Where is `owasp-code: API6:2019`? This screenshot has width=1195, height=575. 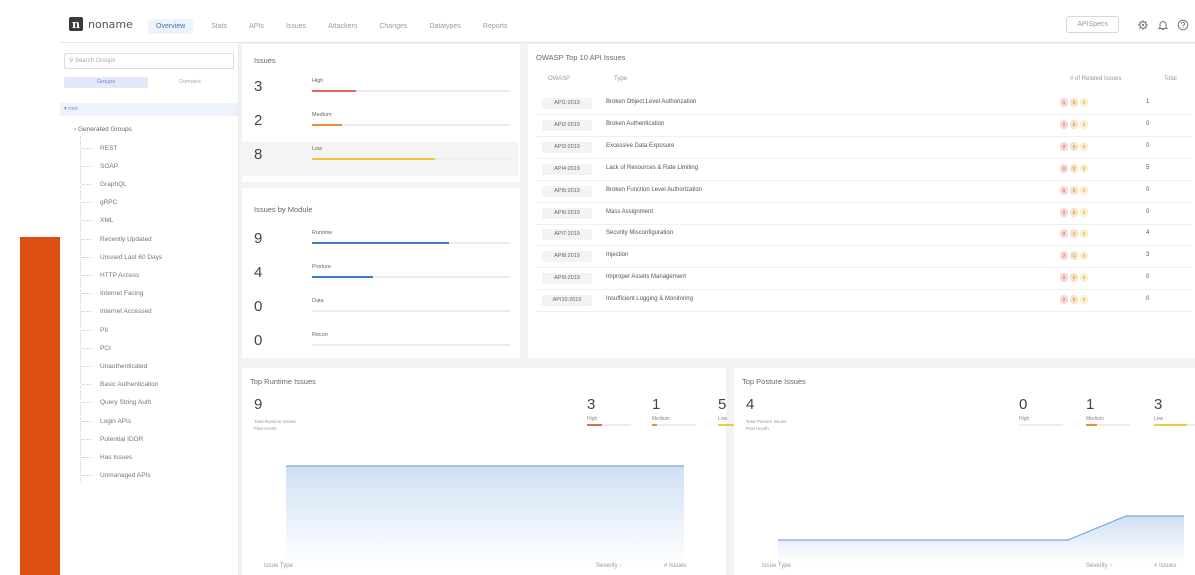
owasp-code: API6:2019 is located at coordinates (567, 213).